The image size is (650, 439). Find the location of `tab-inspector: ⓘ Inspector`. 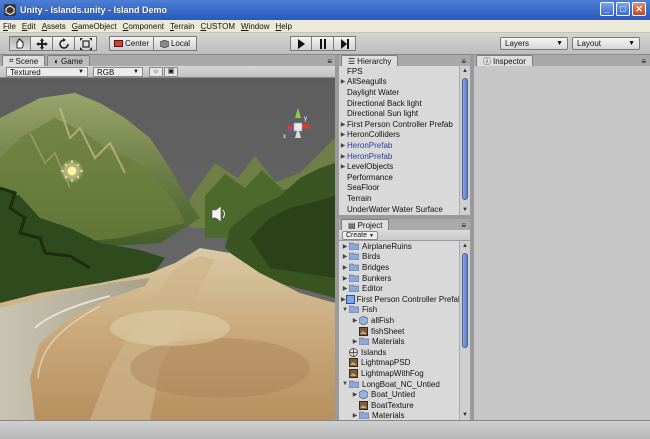

tab-inspector: ⓘ Inspector is located at coordinates (504, 60).